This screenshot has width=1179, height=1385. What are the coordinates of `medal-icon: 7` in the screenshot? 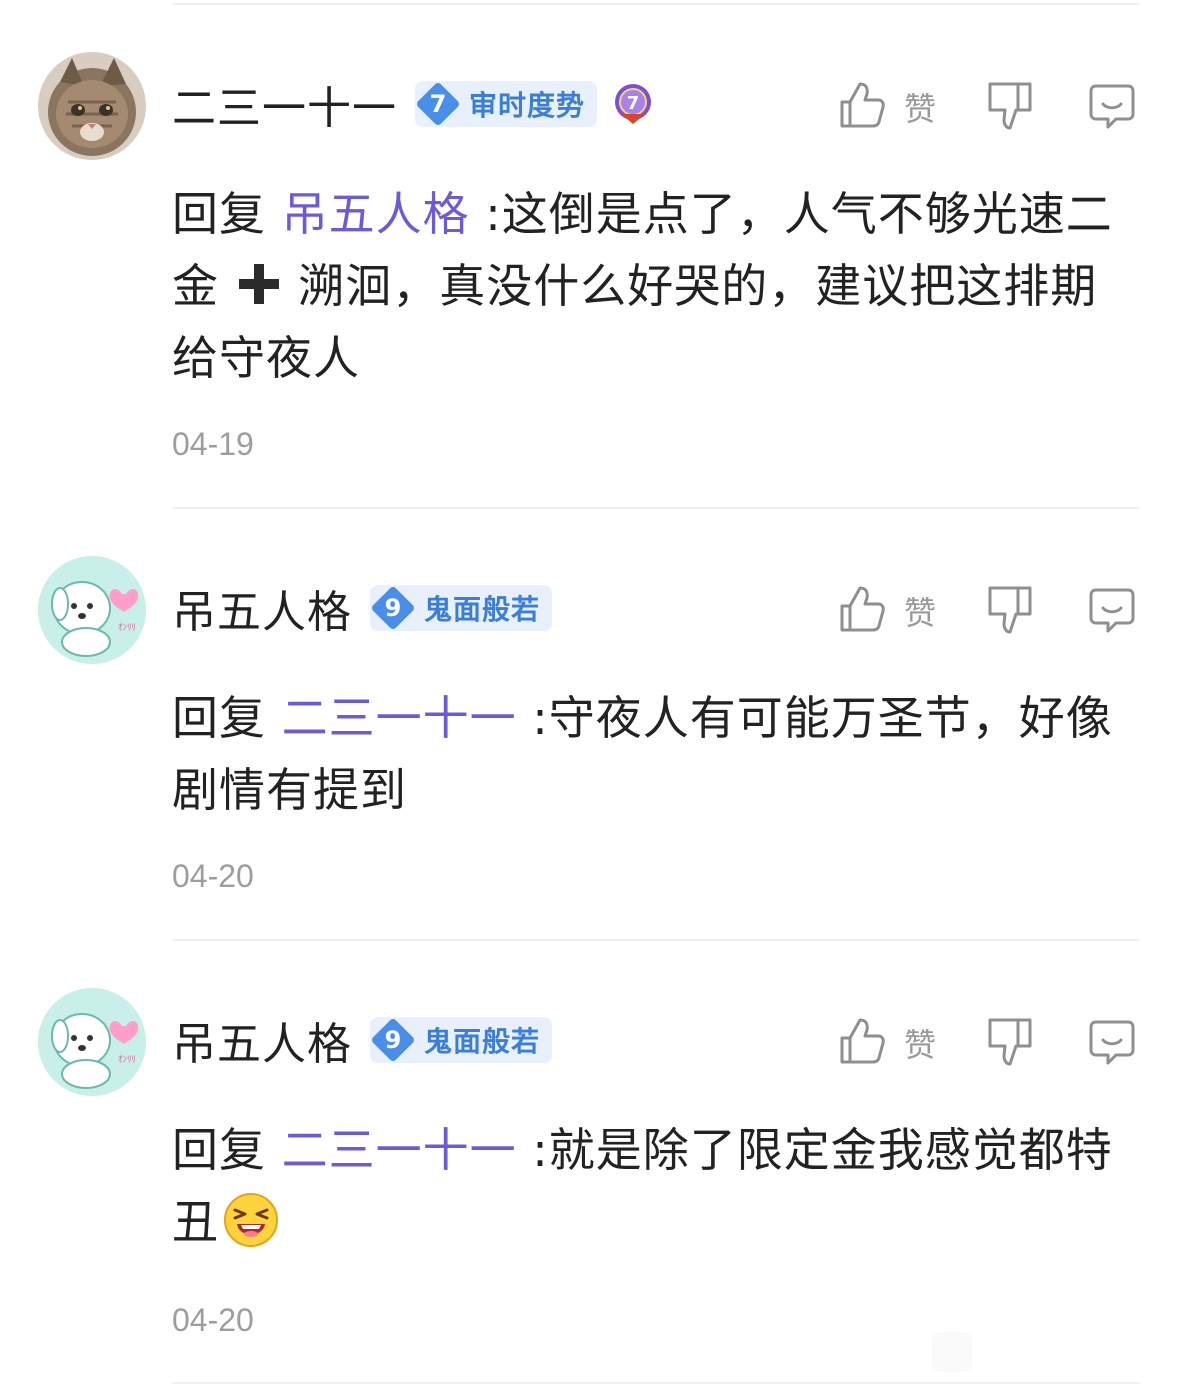 It's located at (633, 104).